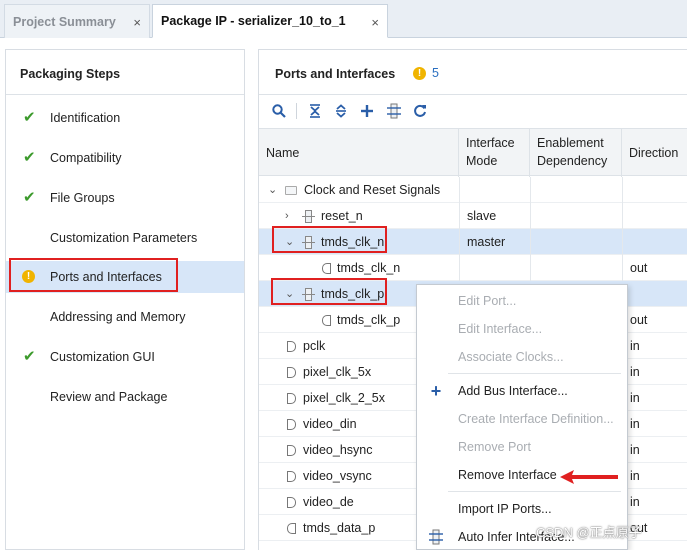  What do you see at coordinates (338, 450) in the screenshot?
I see `row-name: video_hsync` at bounding box center [338, 450].